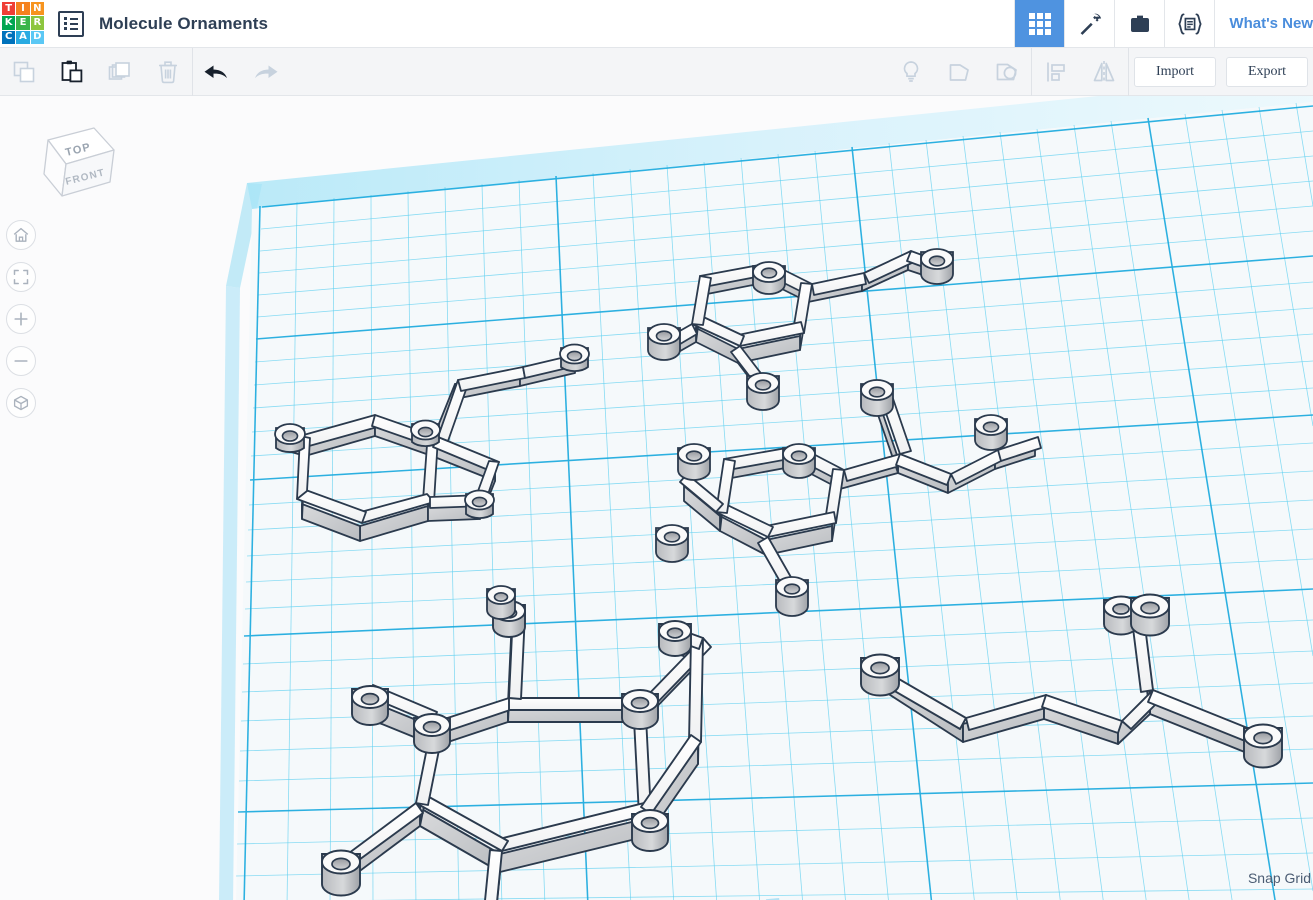 The width and height of the screenshot is (1313, 900). I want to click on logo-cell-t: T, so click(9, 9).